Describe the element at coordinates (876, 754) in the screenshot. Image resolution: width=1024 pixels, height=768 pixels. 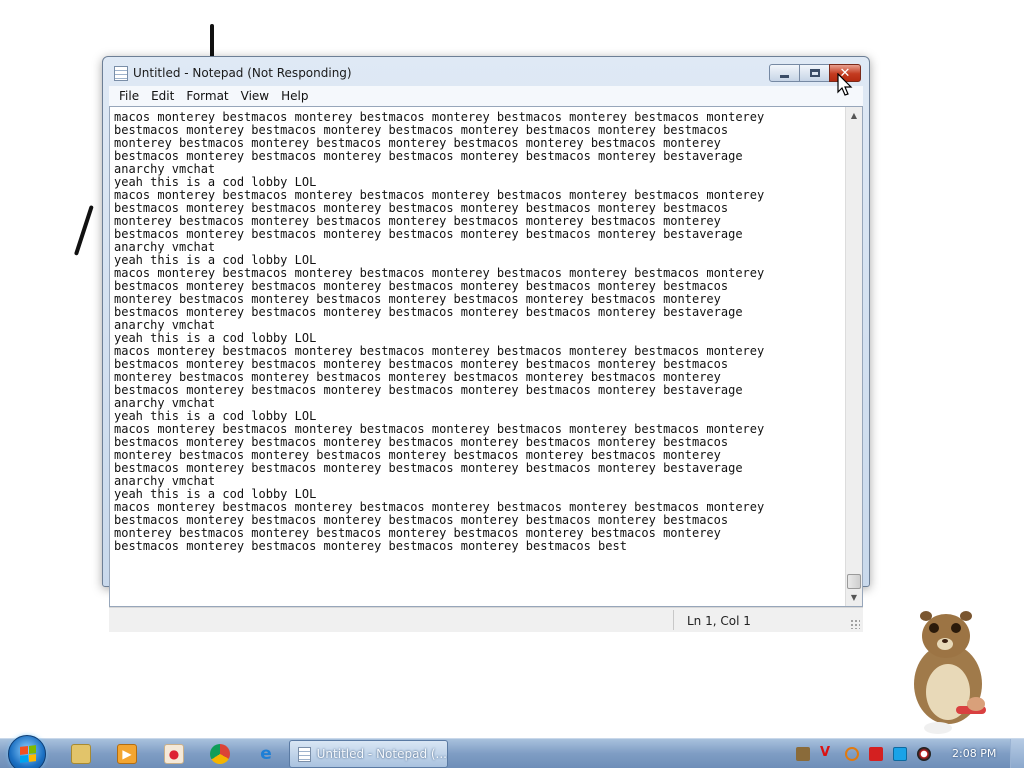
I see `flag-icon` at that location.